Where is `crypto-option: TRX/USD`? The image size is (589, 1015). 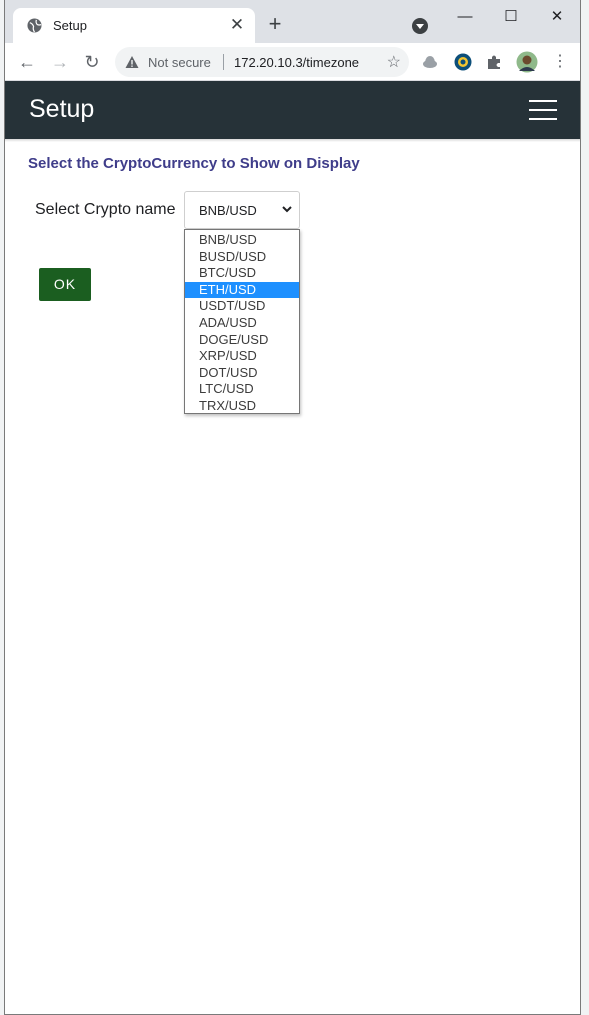 crypto-option: TRX/USD is located at coordinates (242, 406).